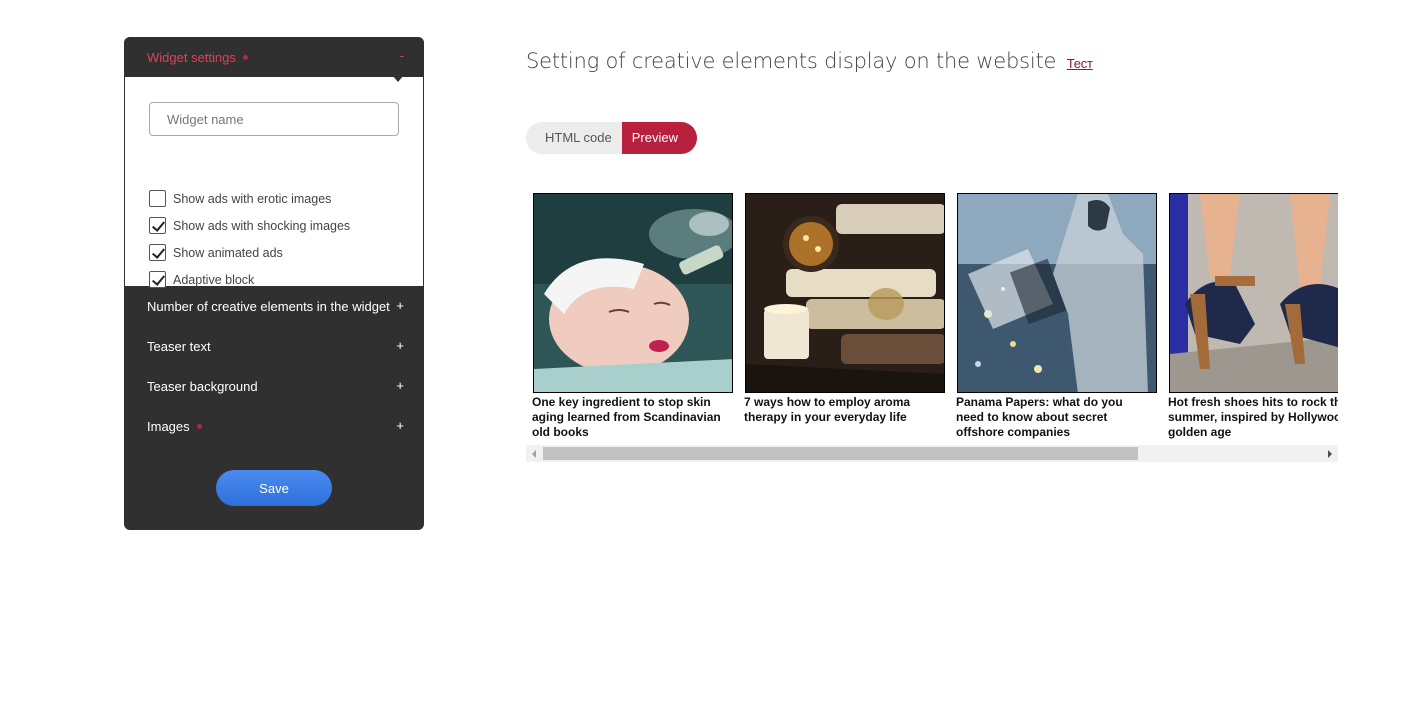 This screenshot has width=1404, height=714. I want to click on tab-html-code: HTML code, so click(574, 138).